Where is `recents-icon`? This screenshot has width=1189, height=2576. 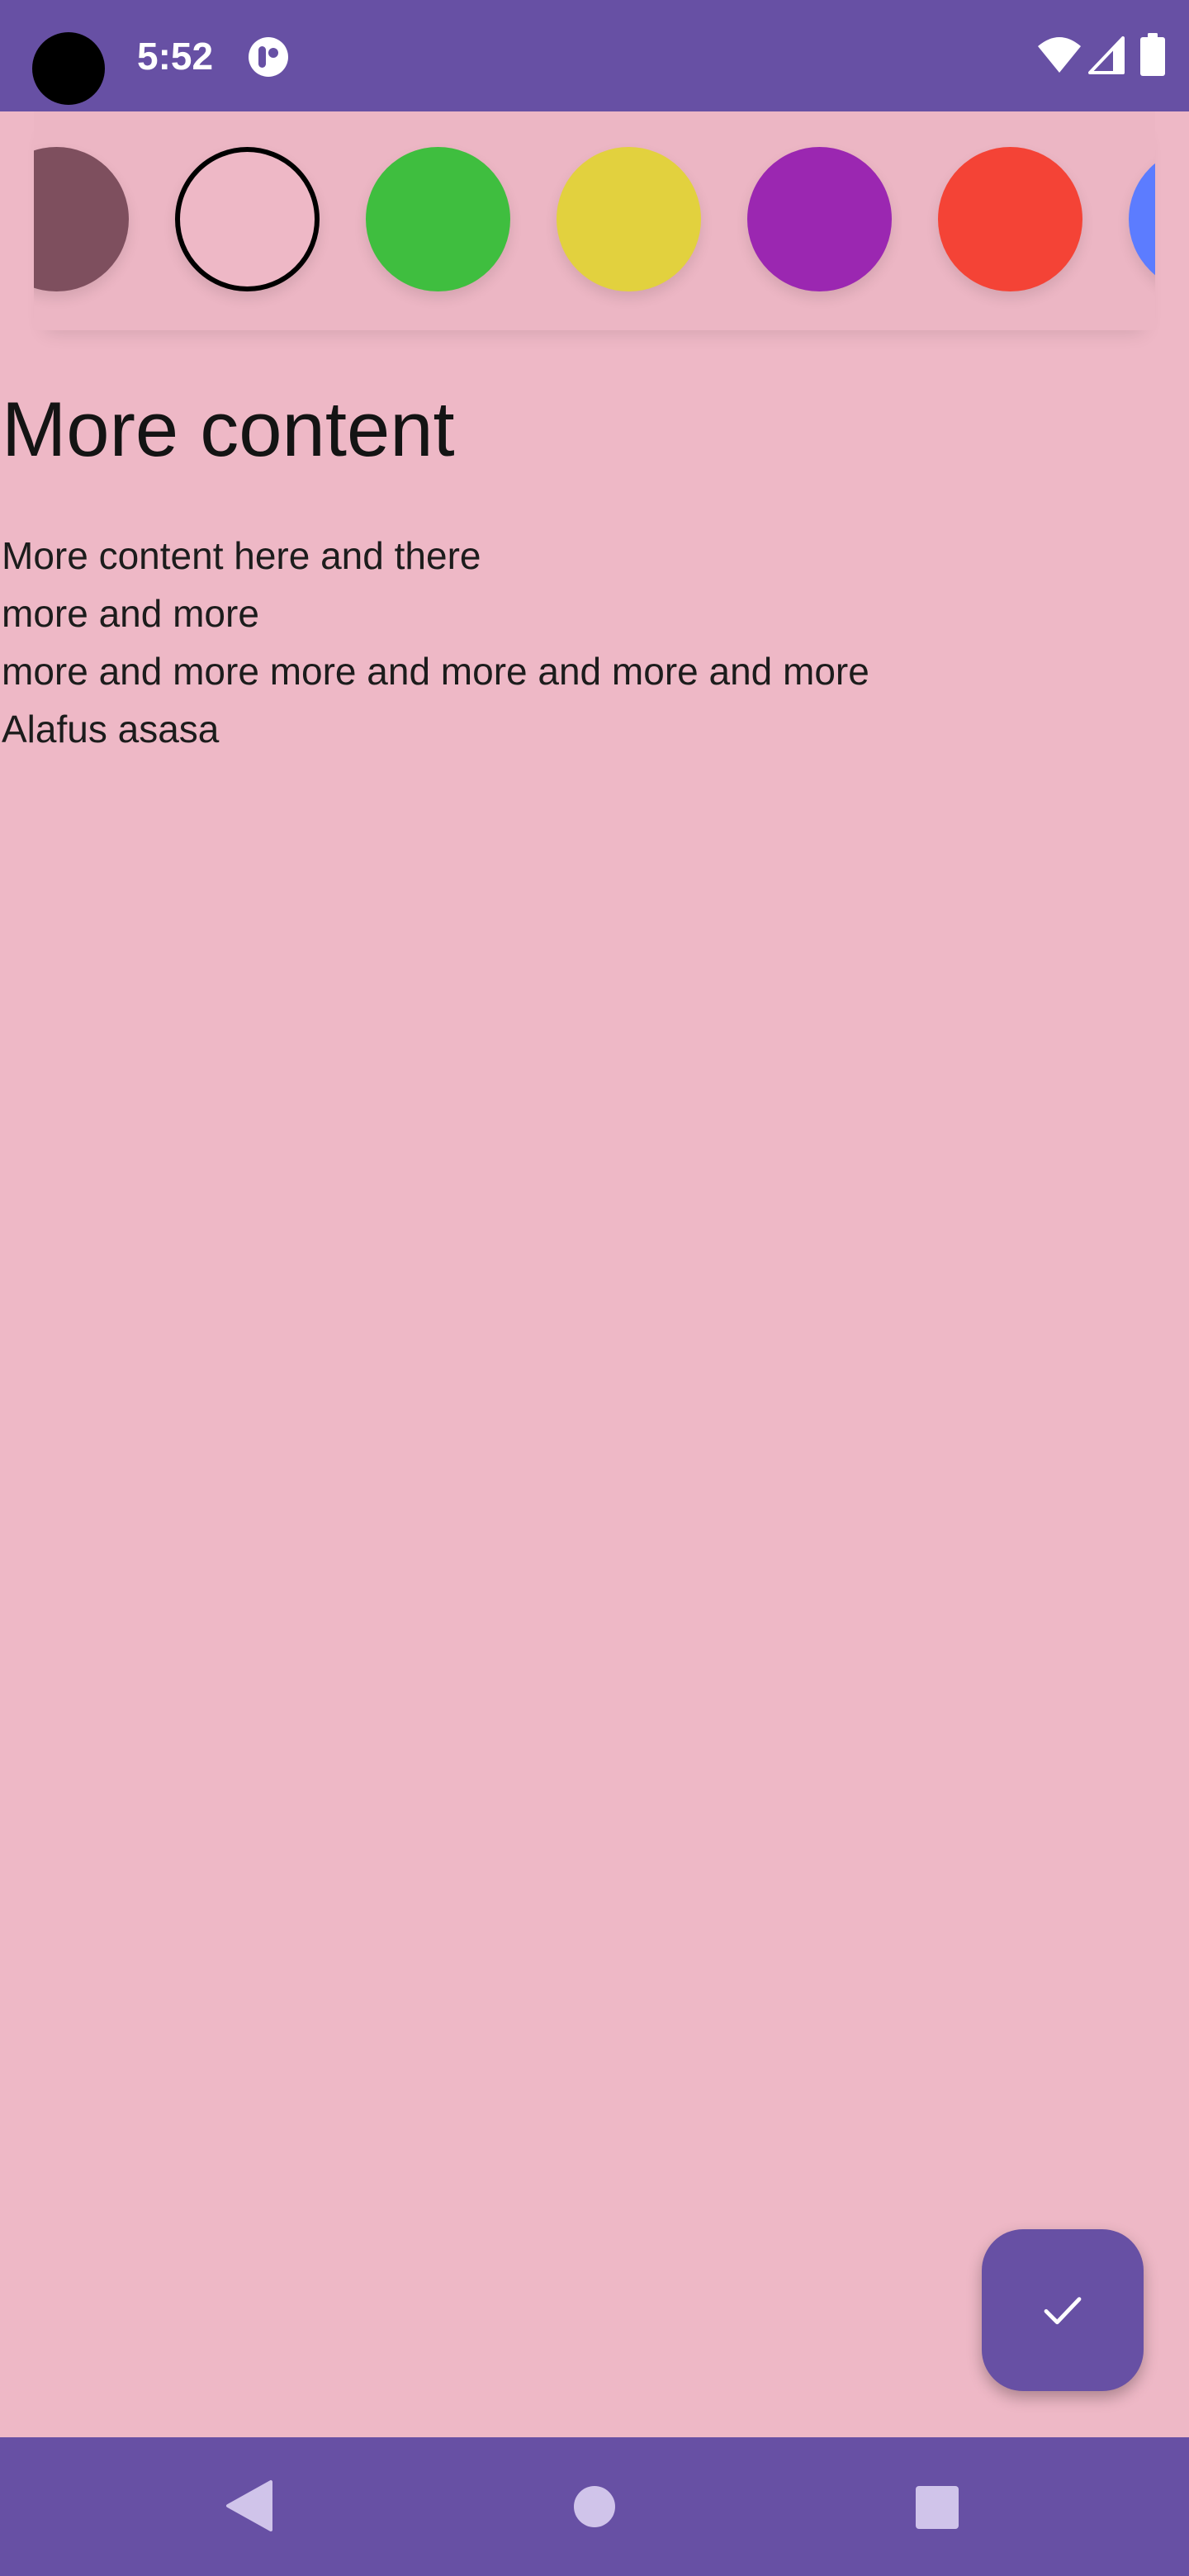
recents-icon is located at coordinates (937, 2507).